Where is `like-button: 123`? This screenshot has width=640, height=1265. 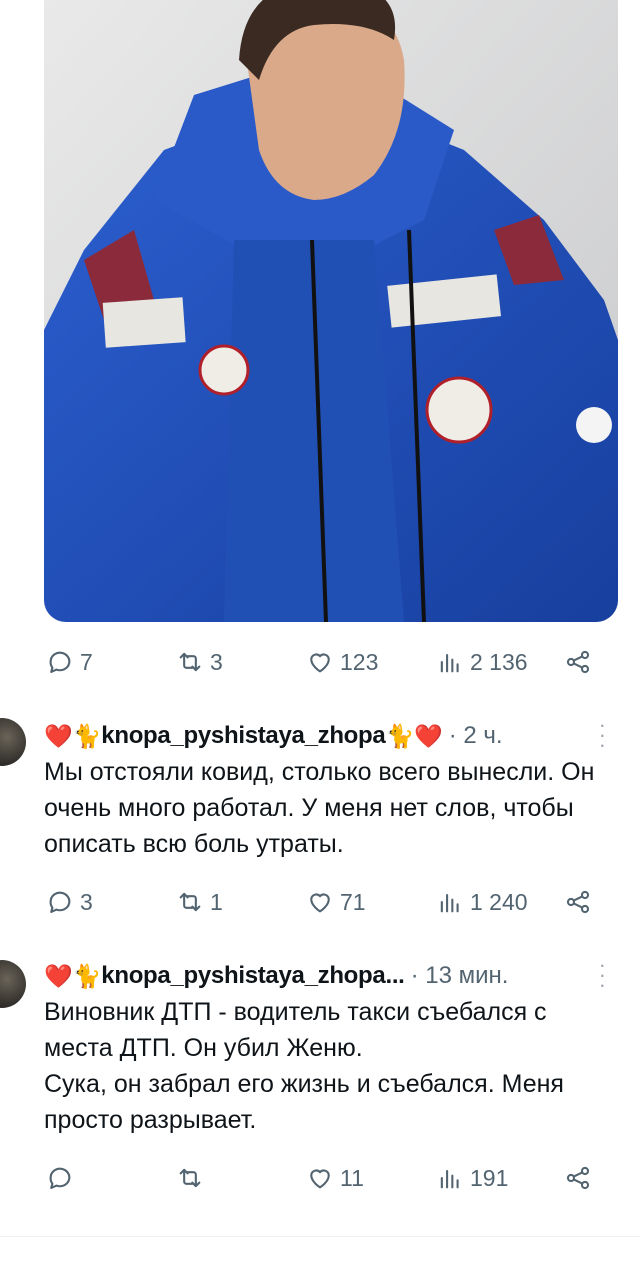
like-button: 123 is located at coordinates (342, 662).